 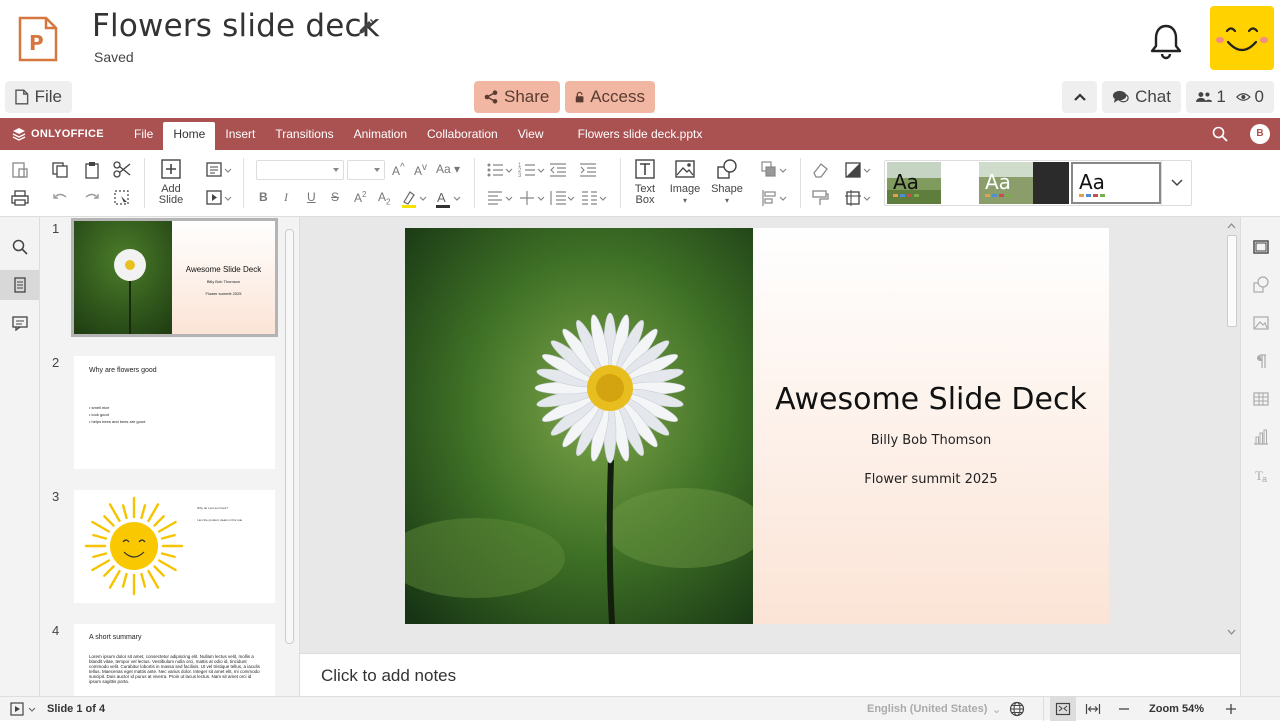 What do you see at coordinates (289, 436) in the screenshot?
I see `thumbnails-scrollbar` at bounding box center [289, 436].